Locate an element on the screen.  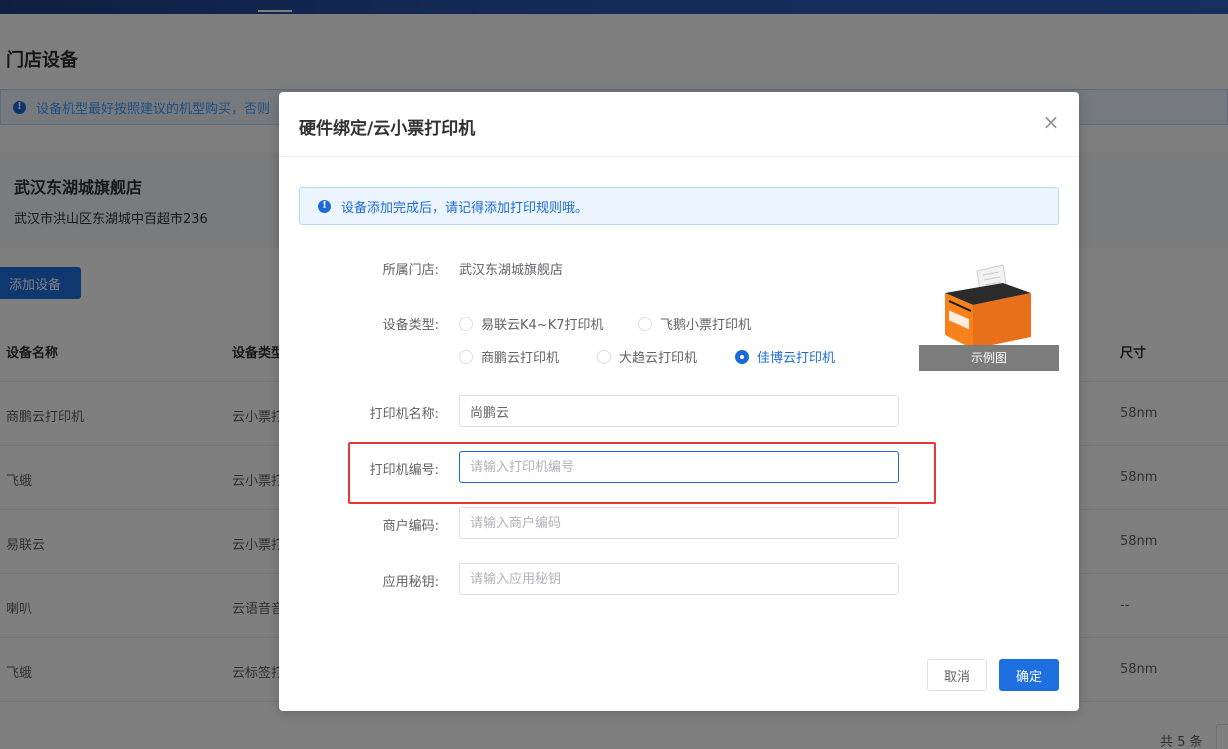
rule-reminder-text: 设备添加完成后，请记得添加打印规则哦。 is located at coordinates (465, 208).